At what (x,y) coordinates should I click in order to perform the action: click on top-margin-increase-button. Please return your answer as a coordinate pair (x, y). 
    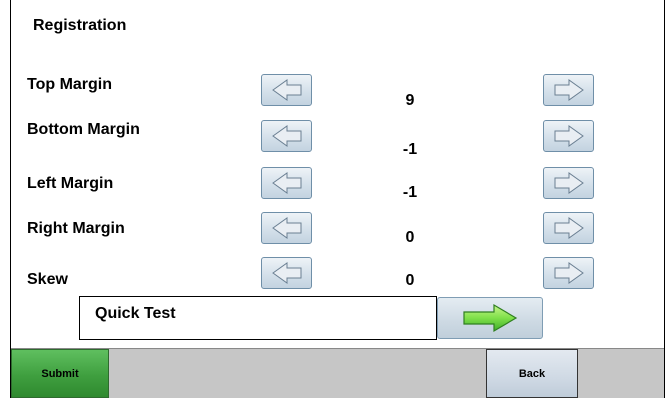
    Looking at the image, I should click on (568, 90).